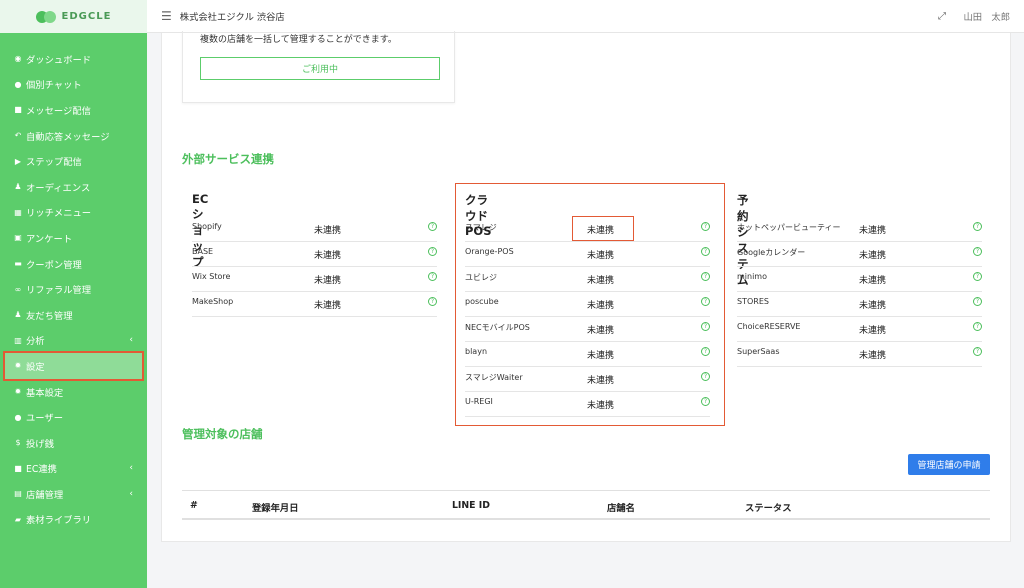 The image size is (1024, 588). Describe the element at coordinates (73, 85) in the screenshot. I see `sidebar-item: ● 個別チャット` at that location.